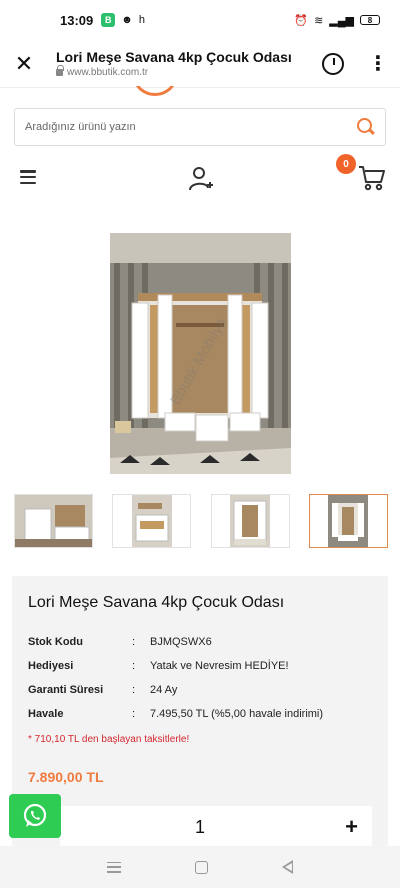 The height and width of the screenshot is (888, 400). Describe the element at coordinates (370, 20) in the screenshot. I see `battery-icon: 8` at that location.